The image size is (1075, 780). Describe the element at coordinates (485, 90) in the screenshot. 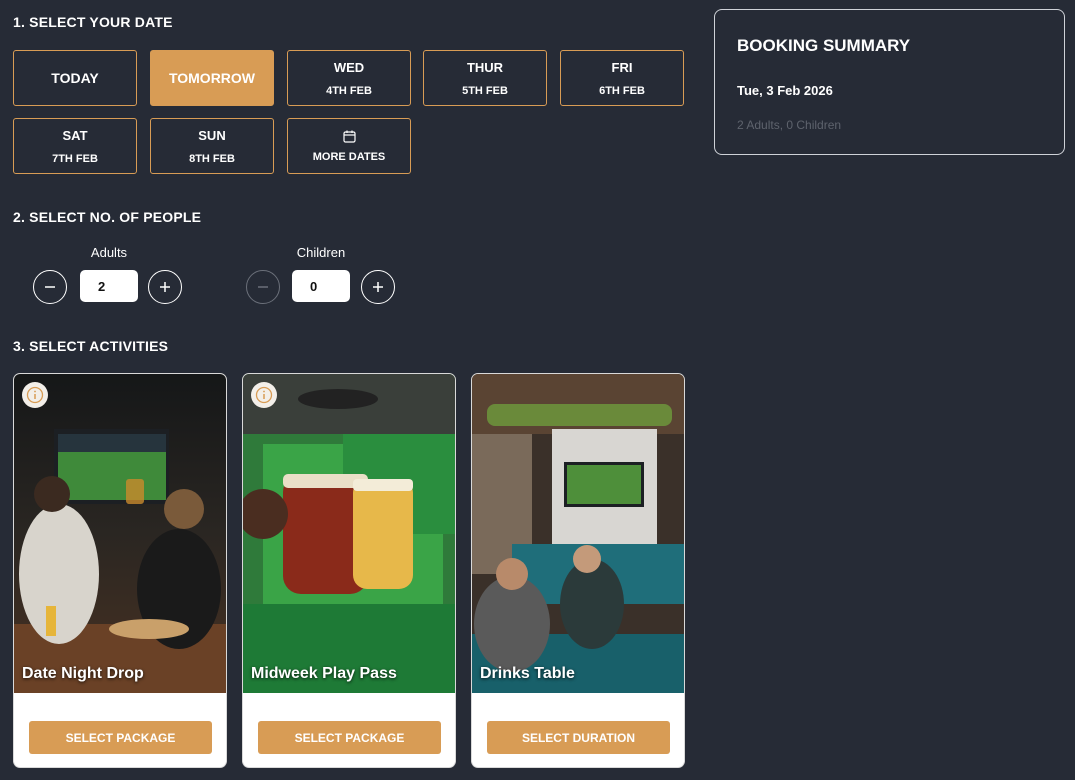

I see `date-sub: 5TH FEB` at that location.